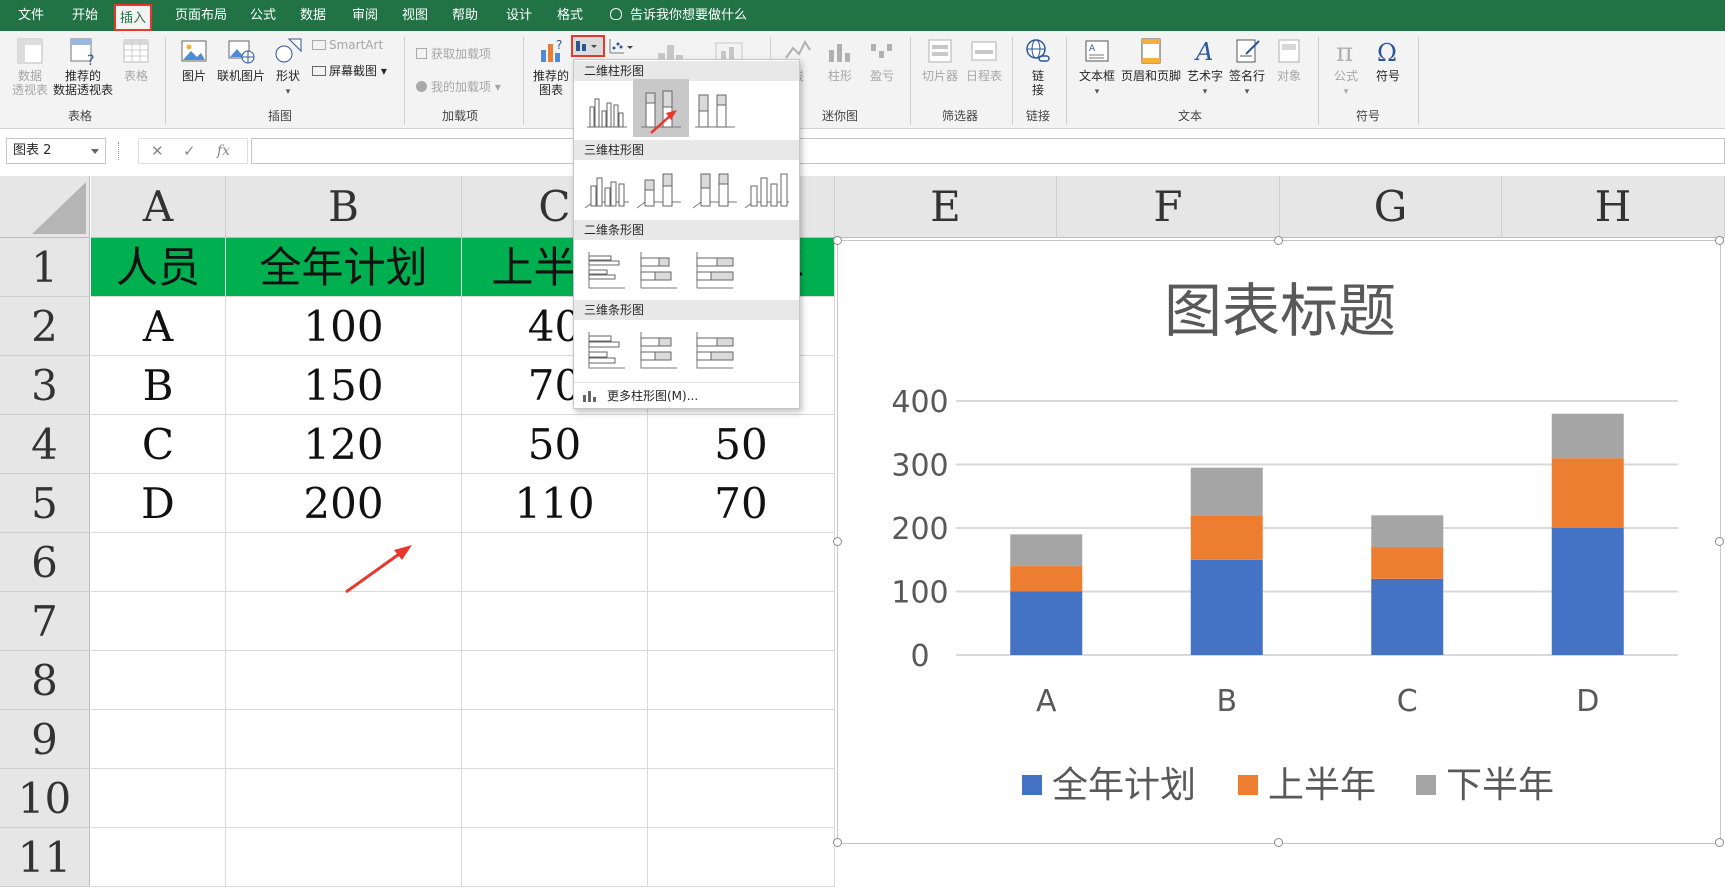 The image size is (1725, 887). Describe the element at coordinates (988, 151) in the screenshot. I see `formula-input` at that location.